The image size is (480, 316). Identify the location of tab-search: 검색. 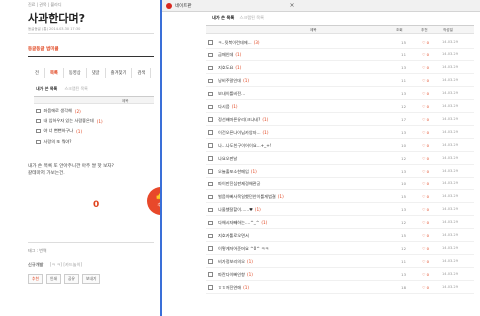
(142, 73).